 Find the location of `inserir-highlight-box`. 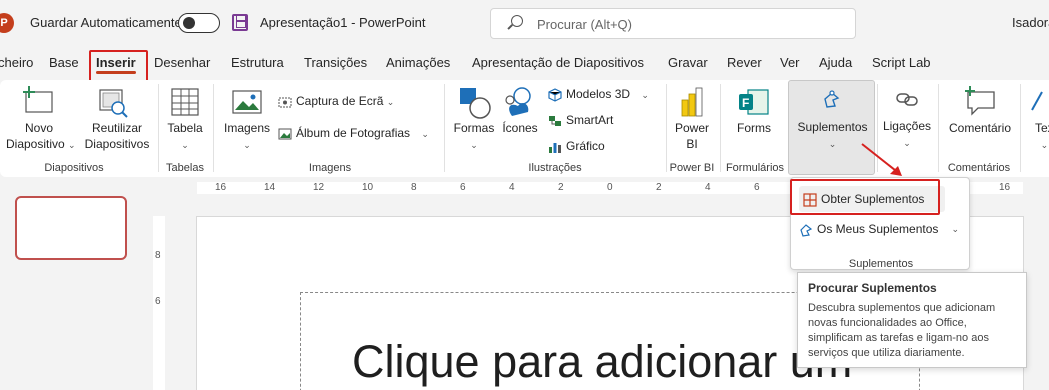

inserir-highlight-box is located at coordinates (118, 67).